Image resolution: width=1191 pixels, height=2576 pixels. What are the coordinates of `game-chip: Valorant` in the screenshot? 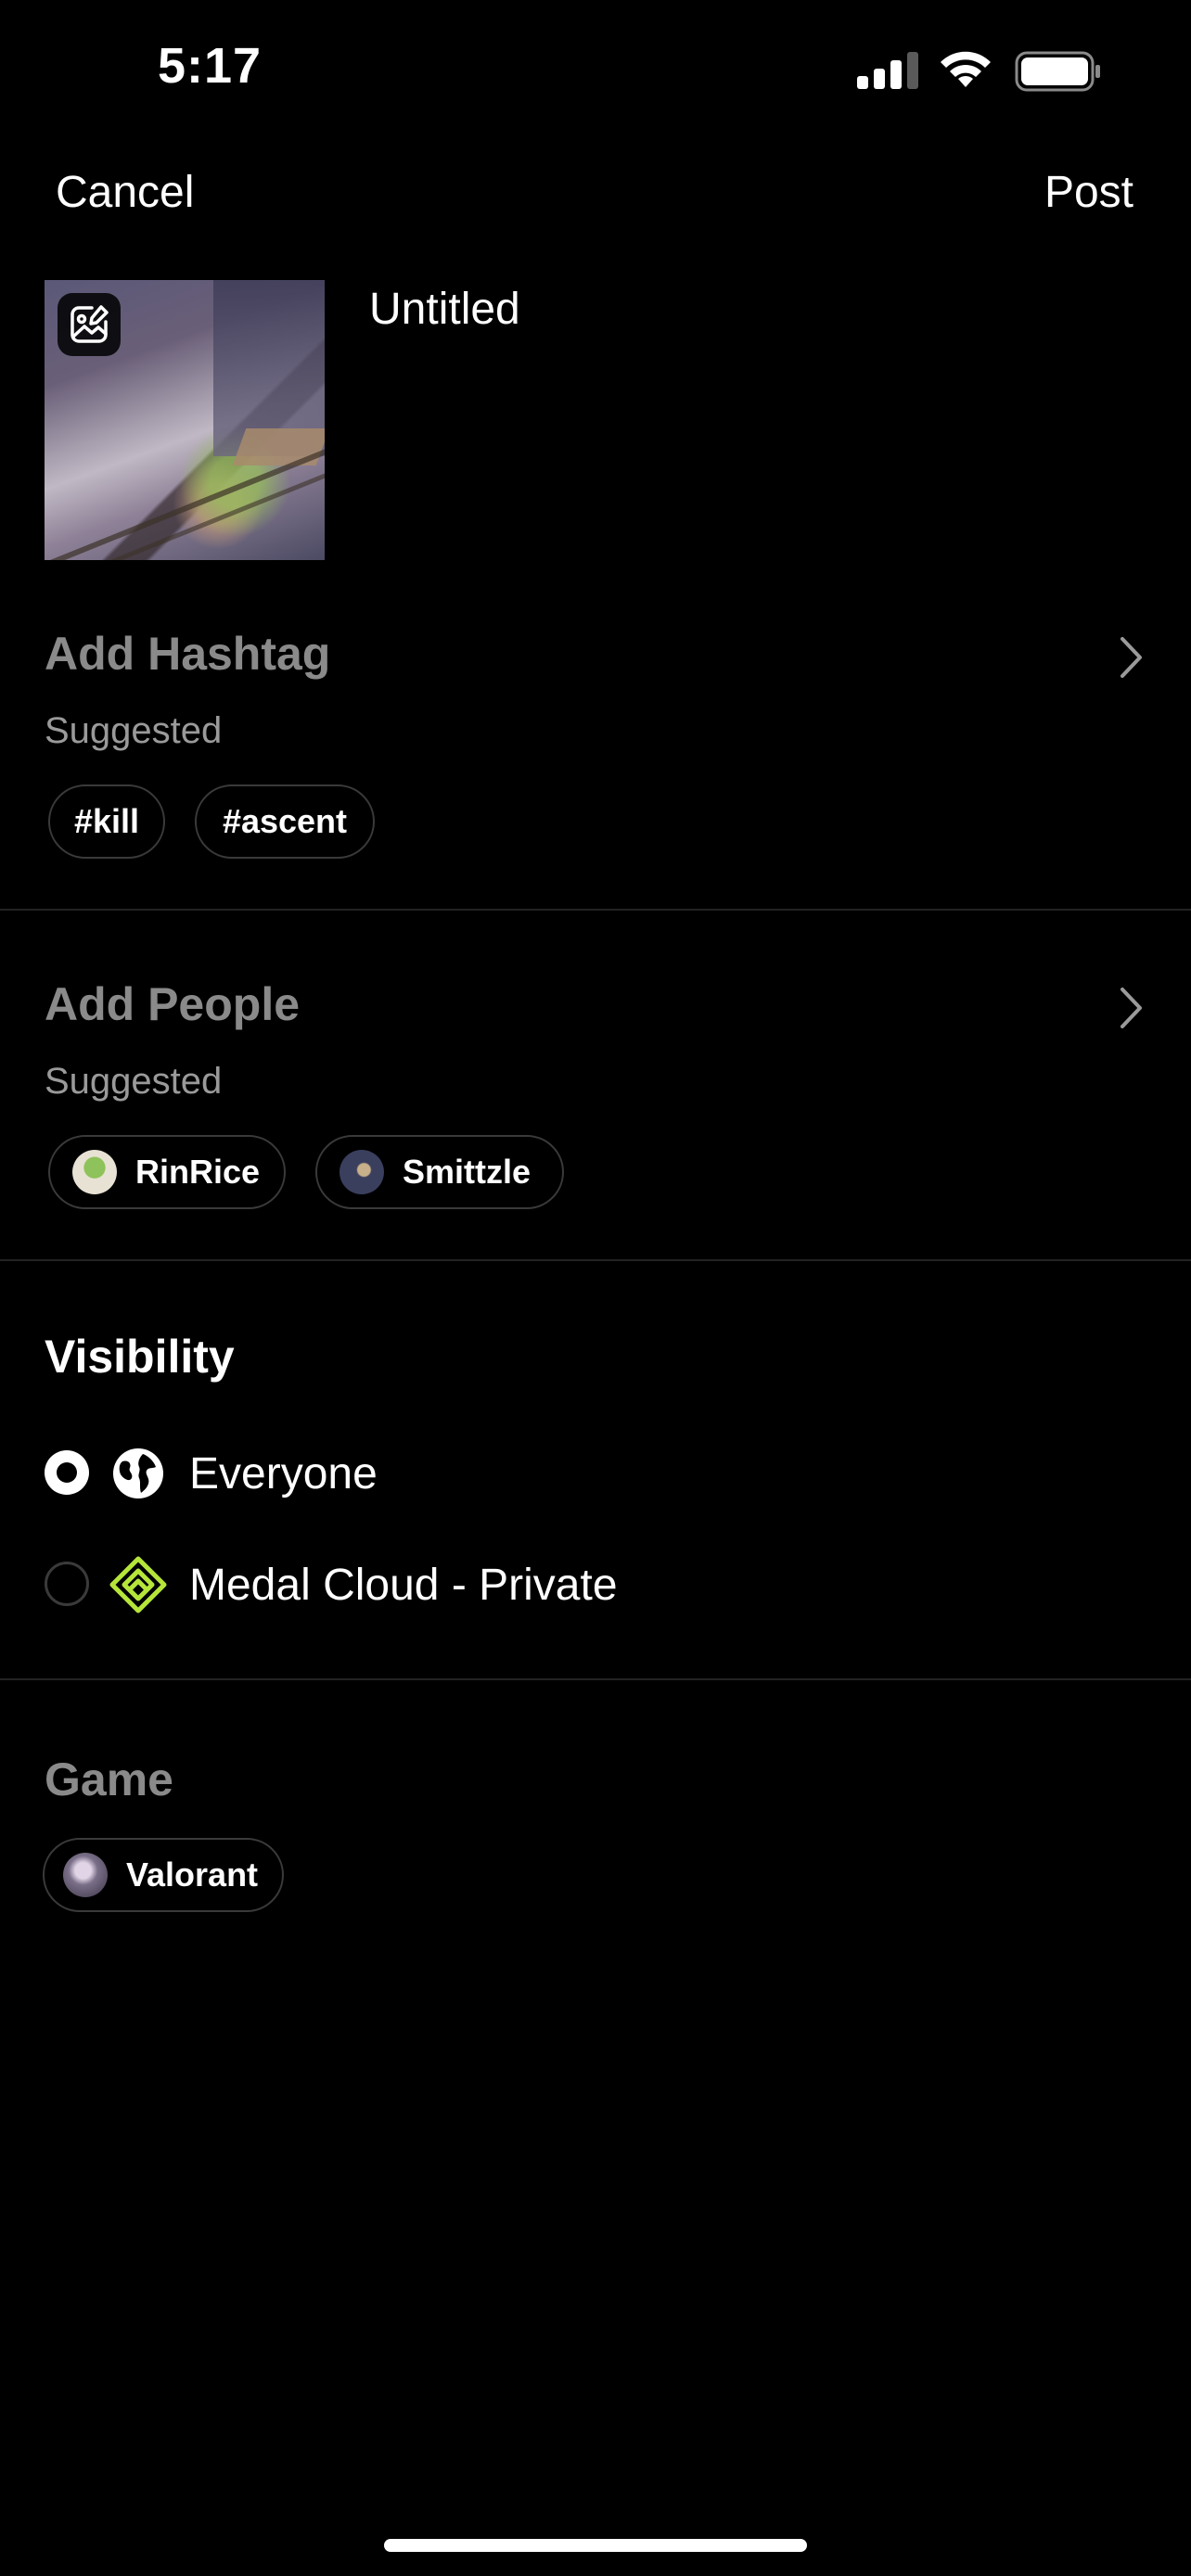 It's located at (164, 1875).